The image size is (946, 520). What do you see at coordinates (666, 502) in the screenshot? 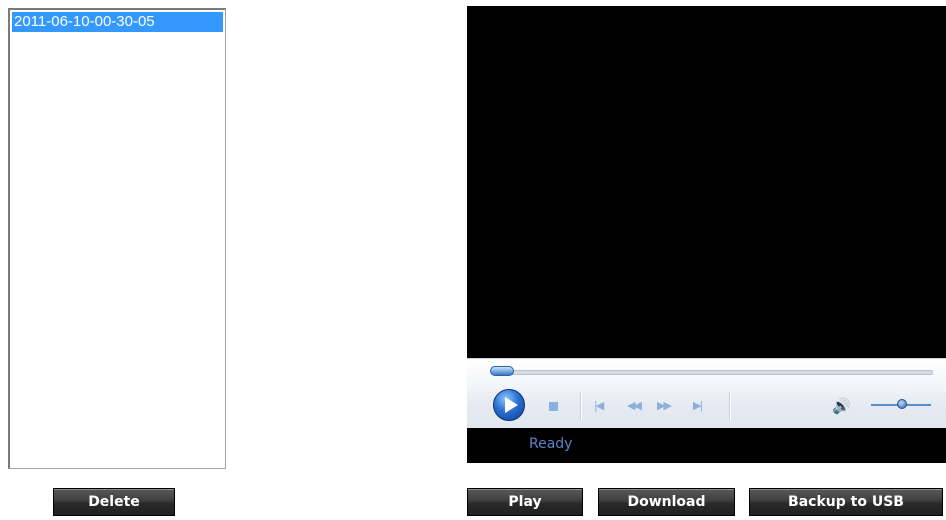
I see `download-button: Download` at bounding box center [666, 502].